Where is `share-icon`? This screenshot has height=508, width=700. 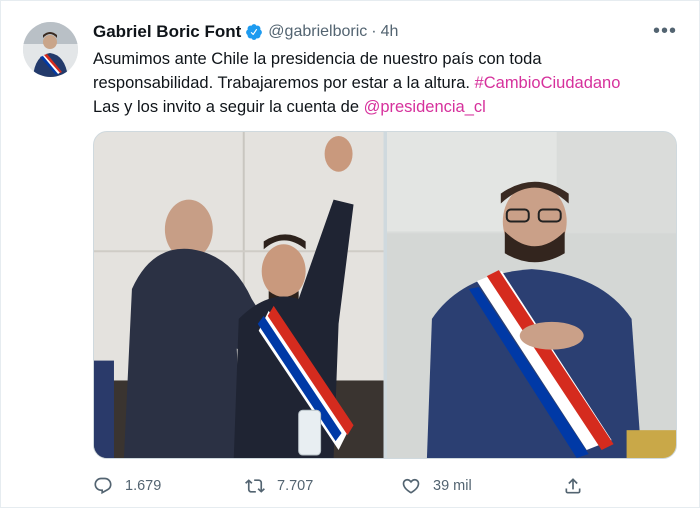
share-icon is located at coordinates (573, 486).